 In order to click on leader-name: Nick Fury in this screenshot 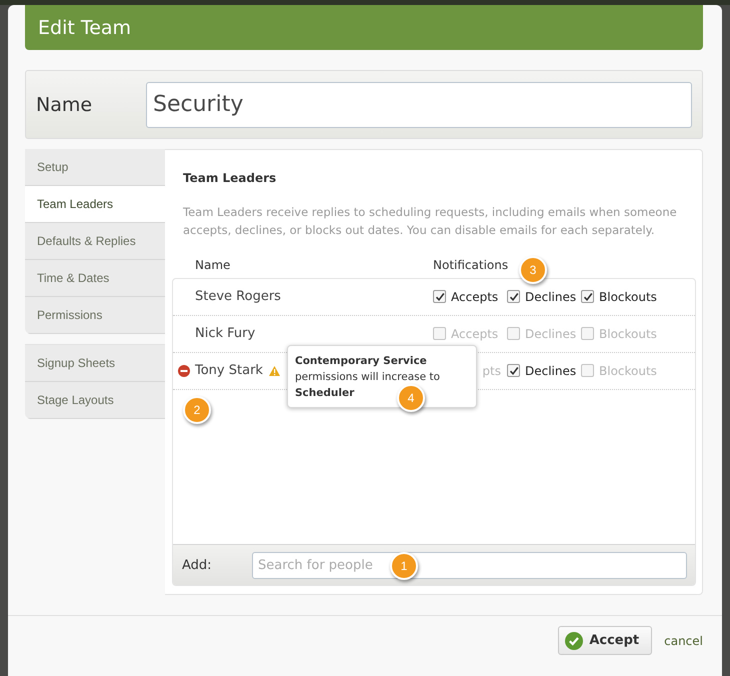, I will do `click(225, 334)`.